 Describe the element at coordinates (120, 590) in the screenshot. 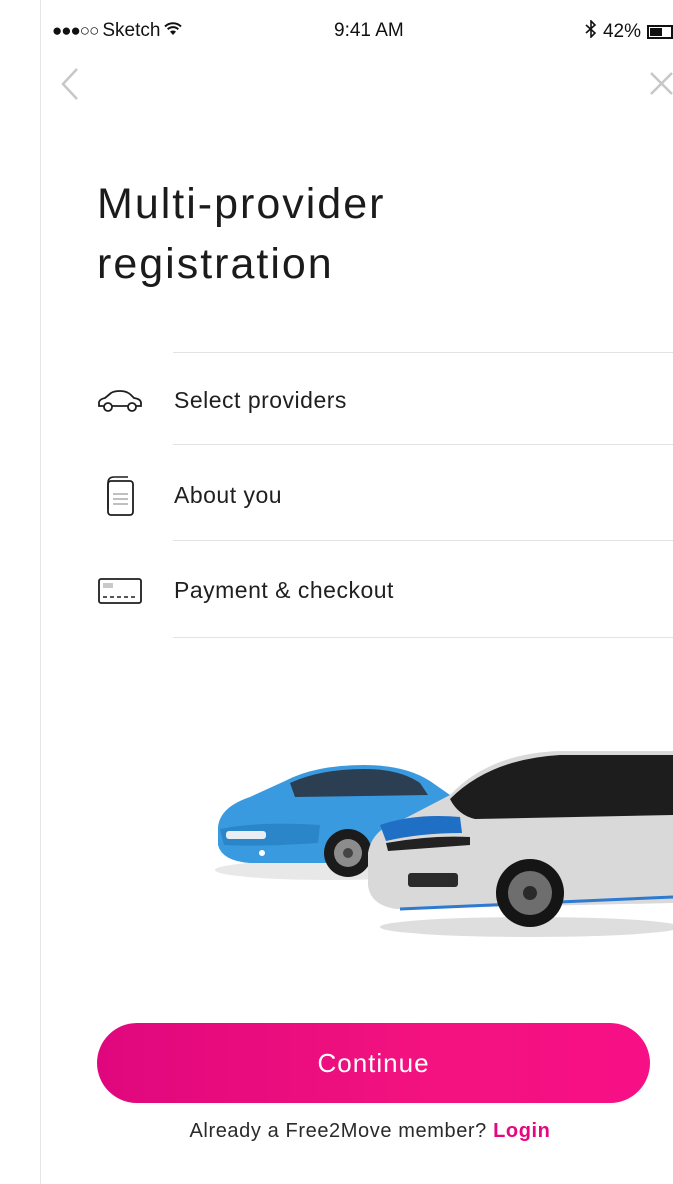

I see `card-icon` at that location.